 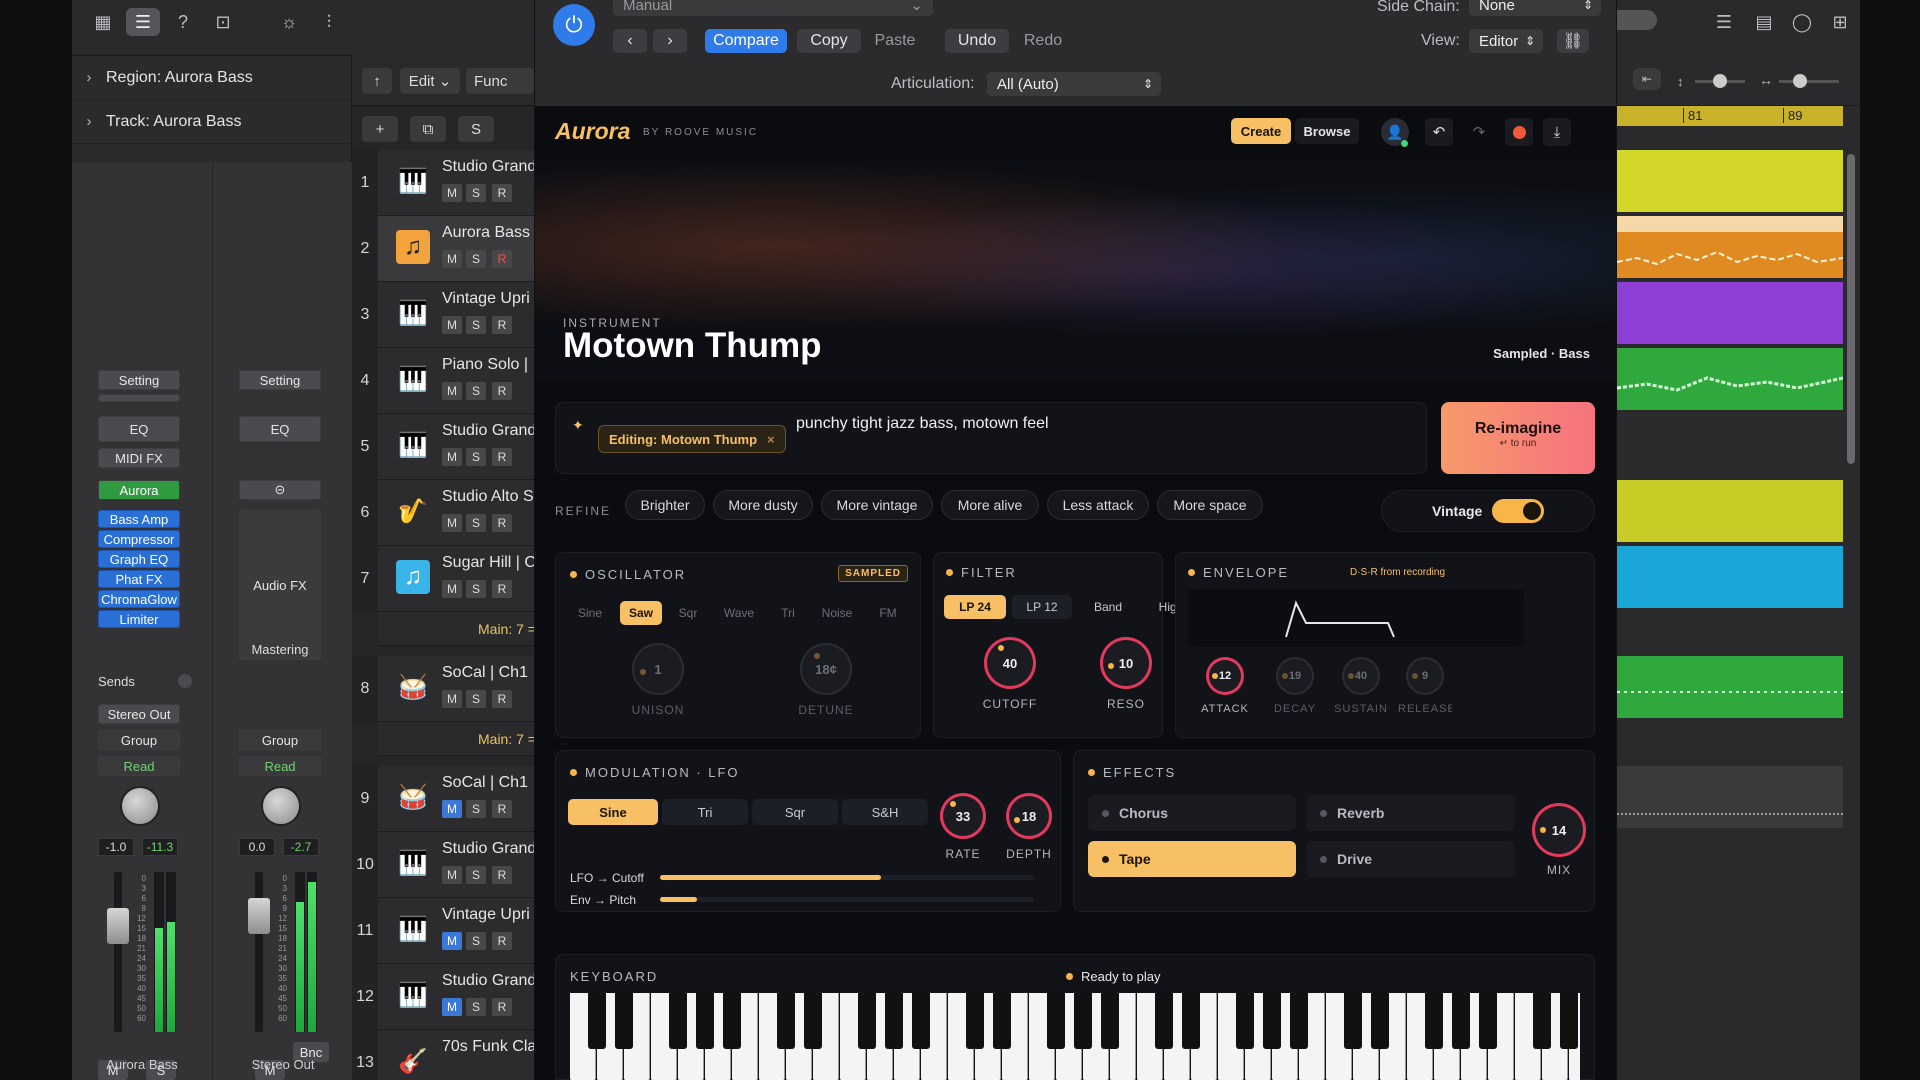 What do you see at coordinates (139, 519) in the screenshot?
I see `plugin-slot-bass-amp: Bass Amp` at bounding box center [139, 519].